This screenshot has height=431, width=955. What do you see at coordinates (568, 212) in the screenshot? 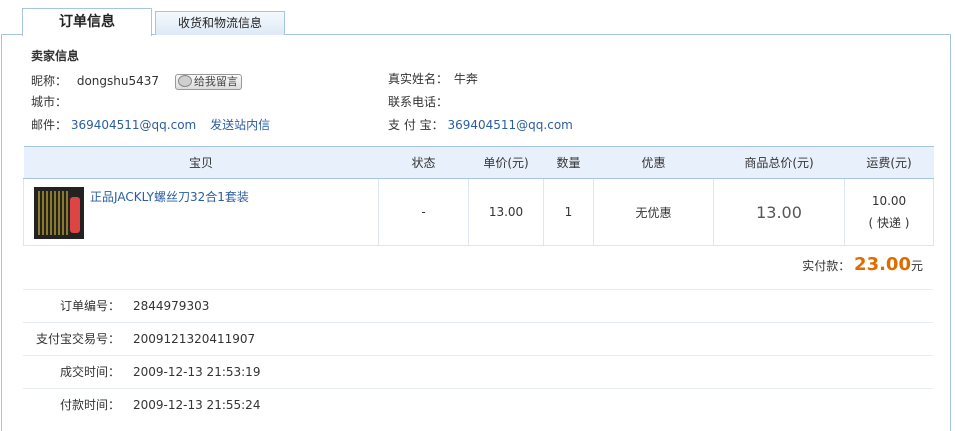
I see `quantity-cell: 1` at bounding box center [568, 212].